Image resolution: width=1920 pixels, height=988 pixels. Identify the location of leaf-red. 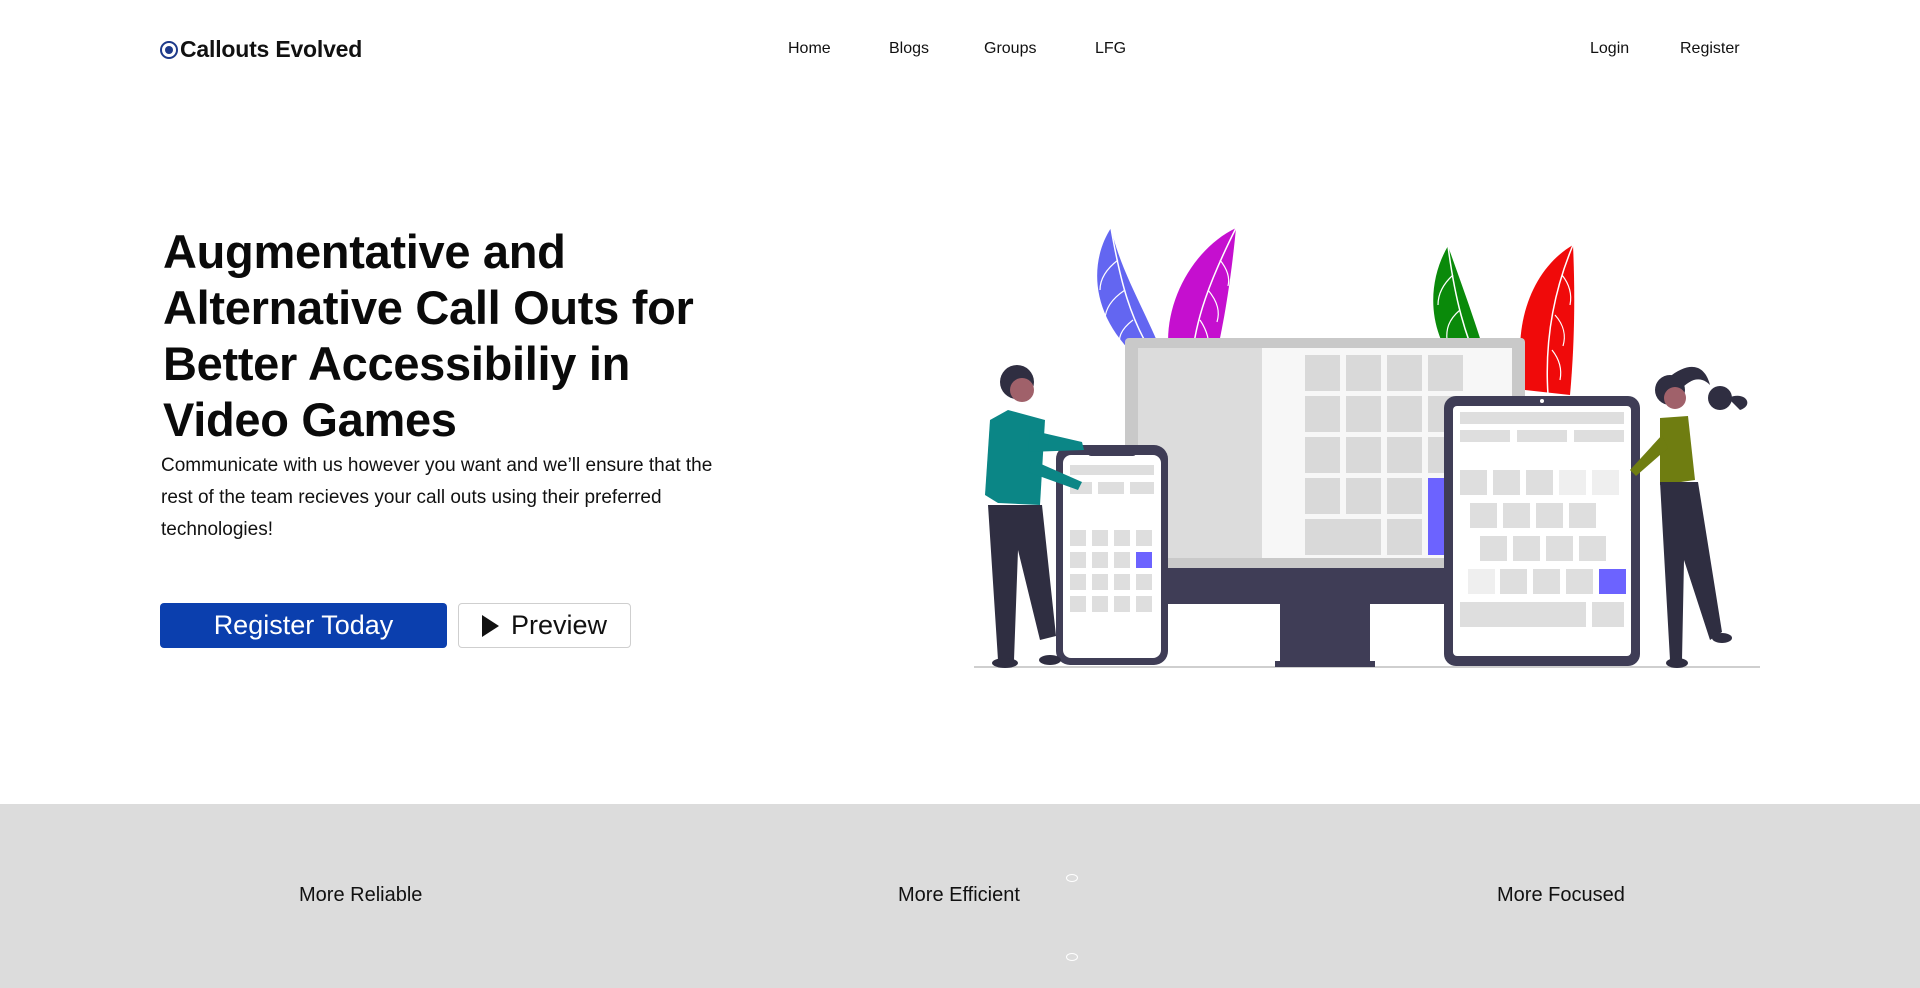
(1547, 320).